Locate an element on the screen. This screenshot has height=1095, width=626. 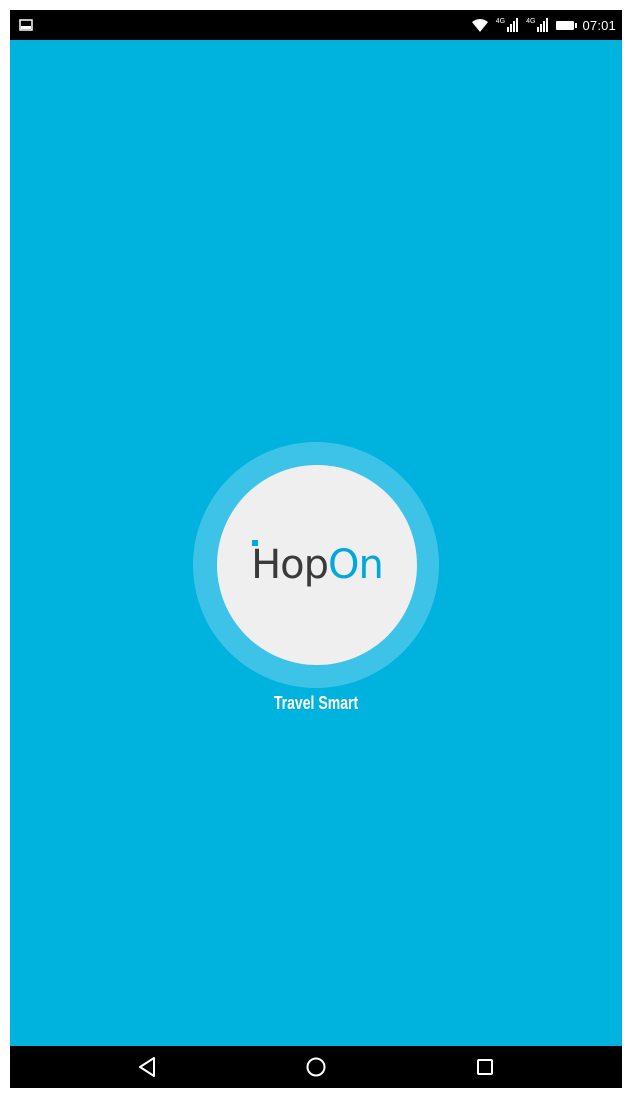
home-button is located at coordinates (316, 1067).